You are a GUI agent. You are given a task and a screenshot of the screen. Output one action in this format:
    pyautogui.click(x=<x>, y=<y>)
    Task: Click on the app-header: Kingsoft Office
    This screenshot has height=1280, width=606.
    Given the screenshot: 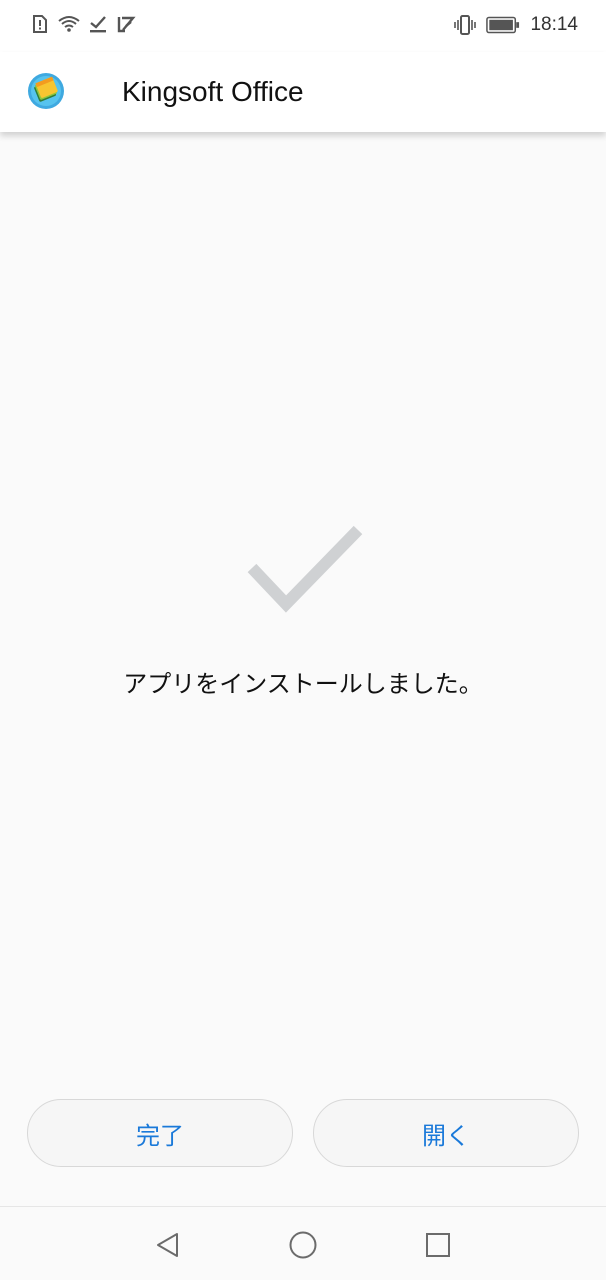 What is the action you would take?
    pyautogui.click(x=303, y=92)
    